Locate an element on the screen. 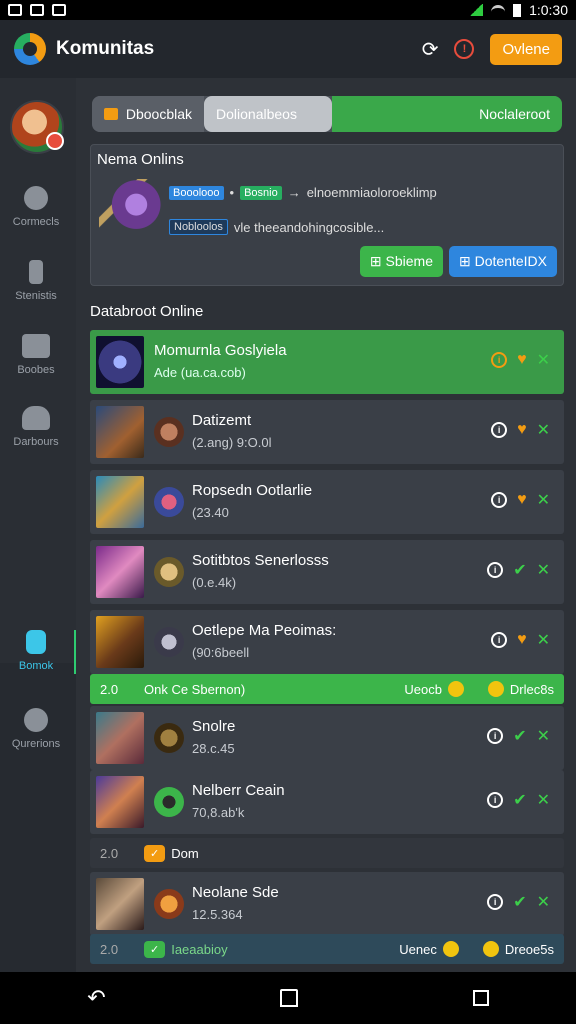  list-item: Datizemt (2.ang) 9:O.0l i ♥ ✕ is located at coordinates (327, 432).